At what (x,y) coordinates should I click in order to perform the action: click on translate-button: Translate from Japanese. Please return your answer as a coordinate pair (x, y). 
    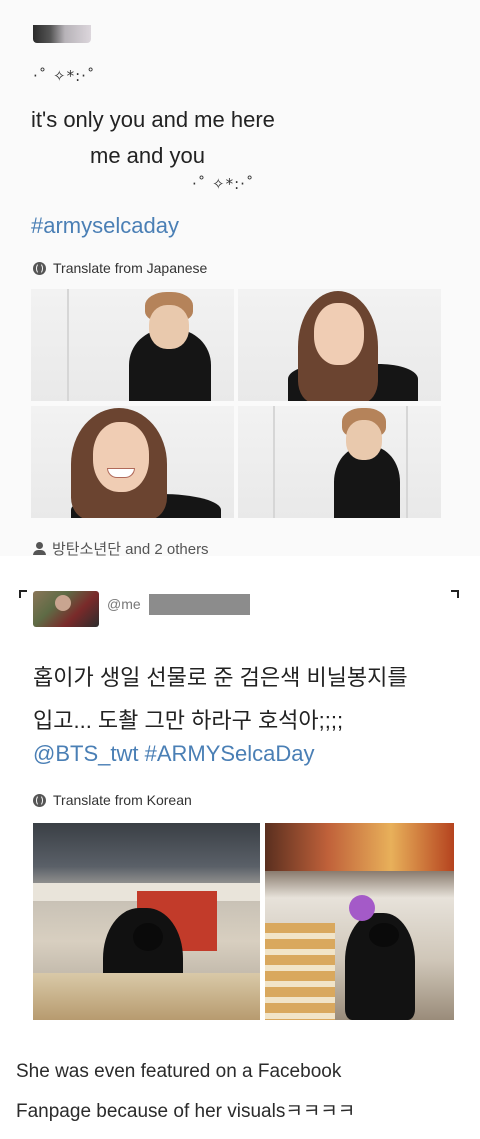
    Looking at the image, I should click on (120, 268).